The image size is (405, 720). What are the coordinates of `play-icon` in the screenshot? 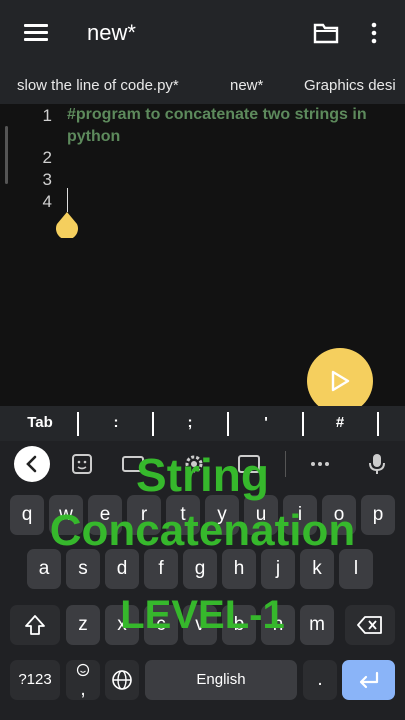 It's located at (340, 381).